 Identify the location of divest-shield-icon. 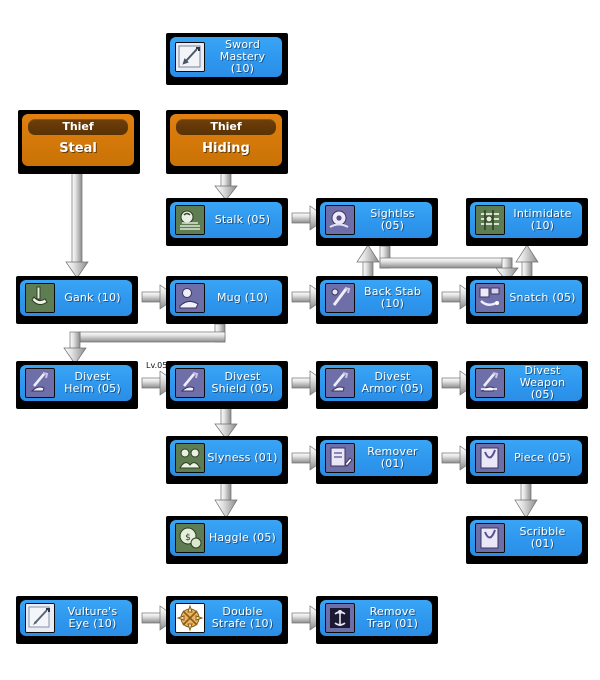
(190, 383).